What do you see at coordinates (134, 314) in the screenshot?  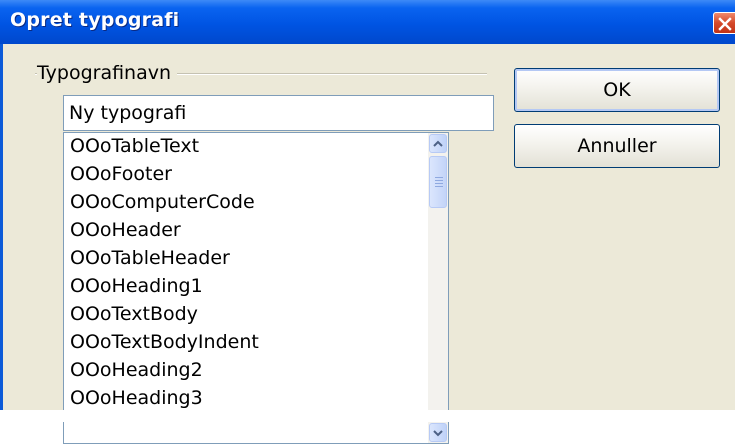 I see `list-item: OOoTextBody` at bounding box center [134, 314].